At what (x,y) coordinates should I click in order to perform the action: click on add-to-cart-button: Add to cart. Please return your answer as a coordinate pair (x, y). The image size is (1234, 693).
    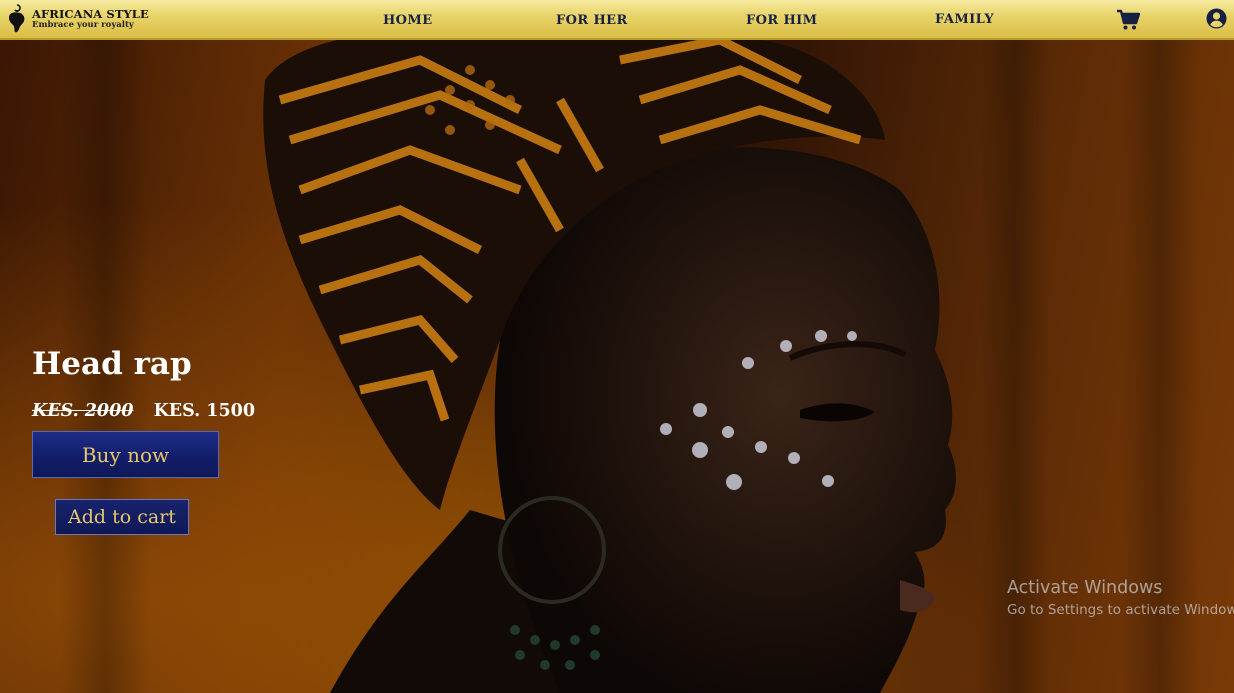
    Looking at the image, I should click on (122, 517).